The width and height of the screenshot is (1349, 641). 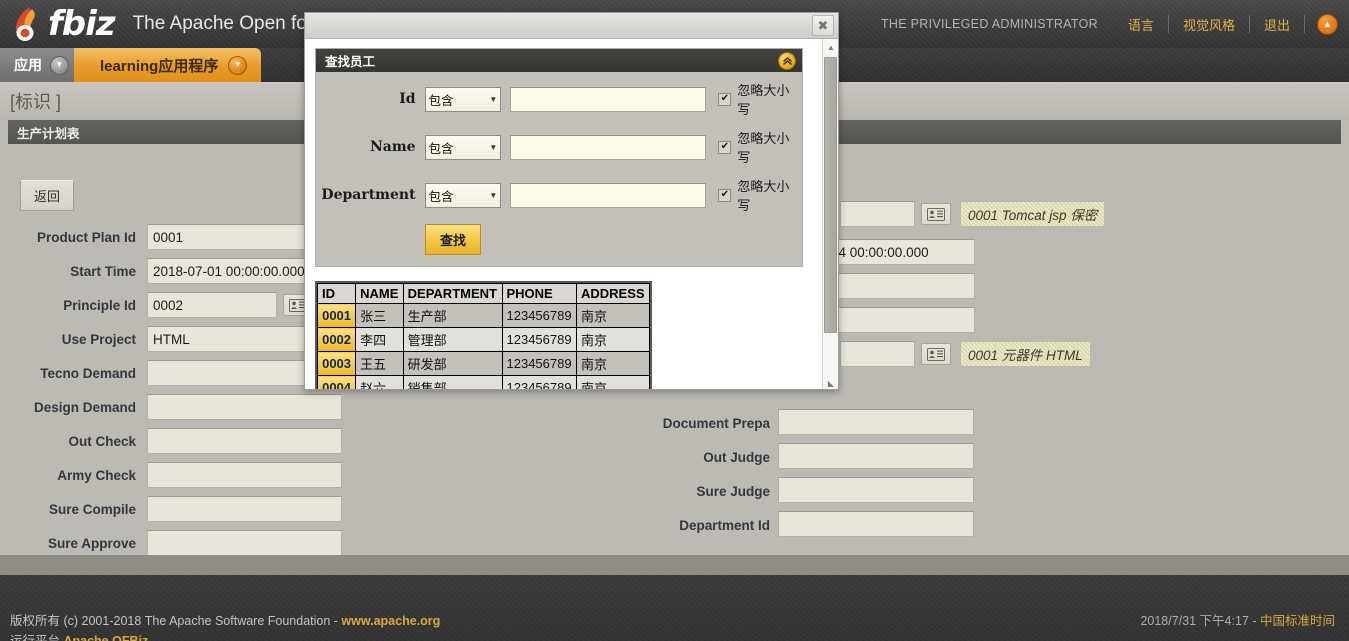 What do you see at coordinates (483, 339) in the screenshot?
I see `table-row: 0002 李四 管理部 123456789 南京` at bounding box center [483, 339].